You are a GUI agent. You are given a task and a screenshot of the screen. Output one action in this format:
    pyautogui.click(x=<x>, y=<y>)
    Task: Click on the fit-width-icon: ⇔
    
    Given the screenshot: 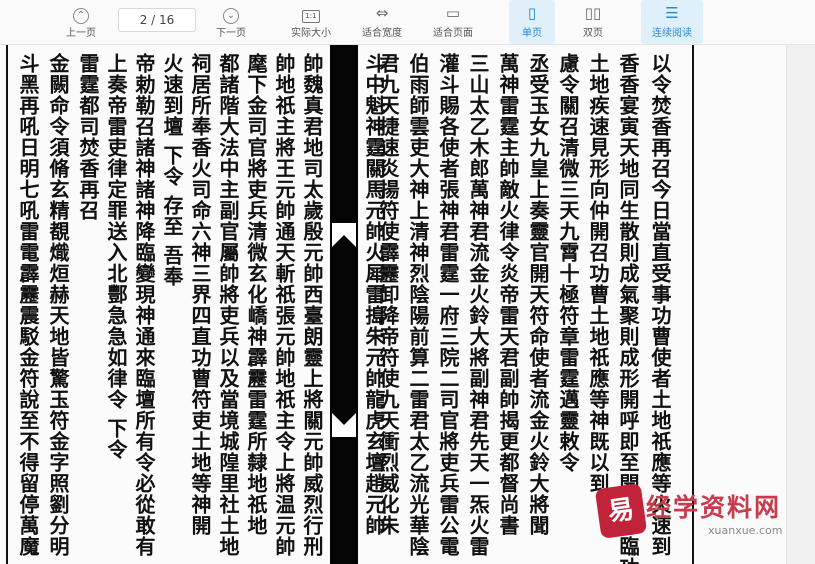 What is the action you would take?
    pyautogui.click(x=382, y=13)
    